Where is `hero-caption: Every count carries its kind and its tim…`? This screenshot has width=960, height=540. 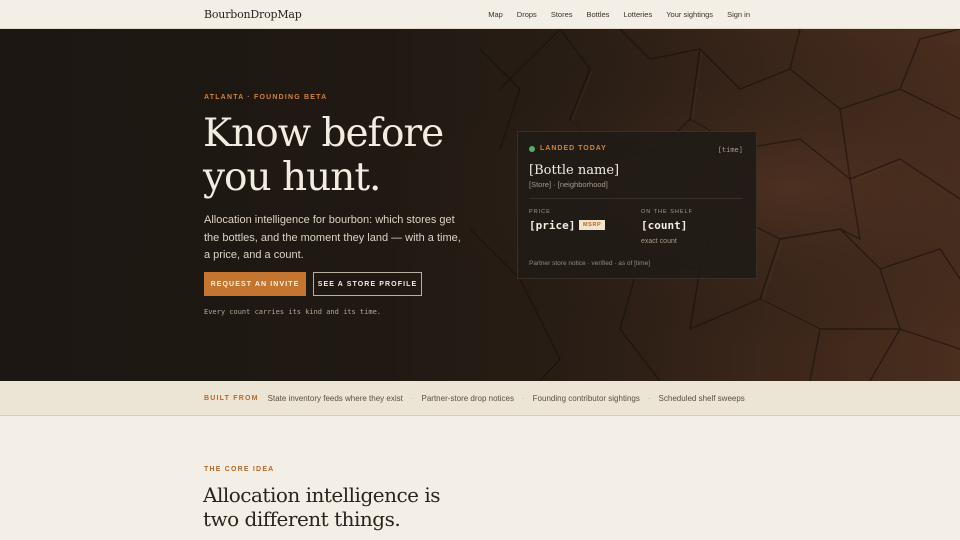
hero-caption: Every count carries its kind and its tim… is located at coordinates (293, 312).